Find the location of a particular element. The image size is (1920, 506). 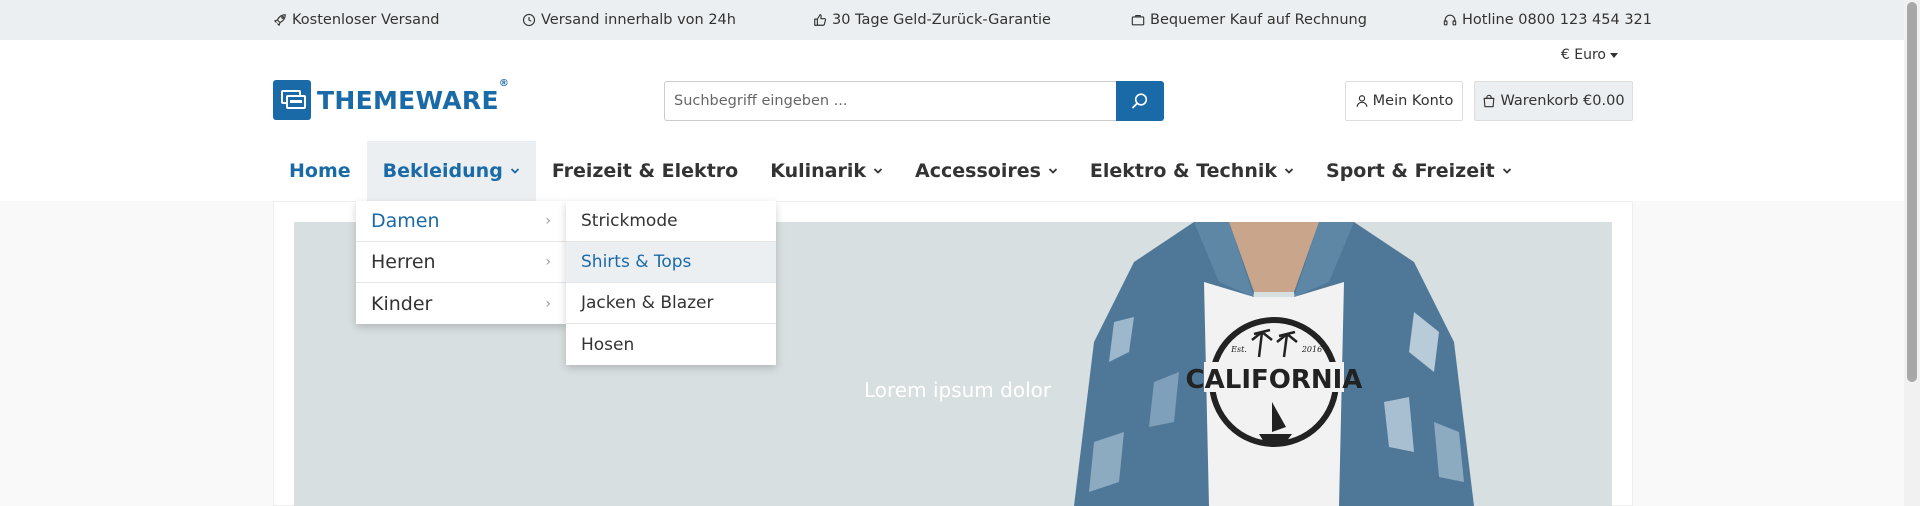

dropdown-item-label: Strickmode is located at coordinates (629, 221).